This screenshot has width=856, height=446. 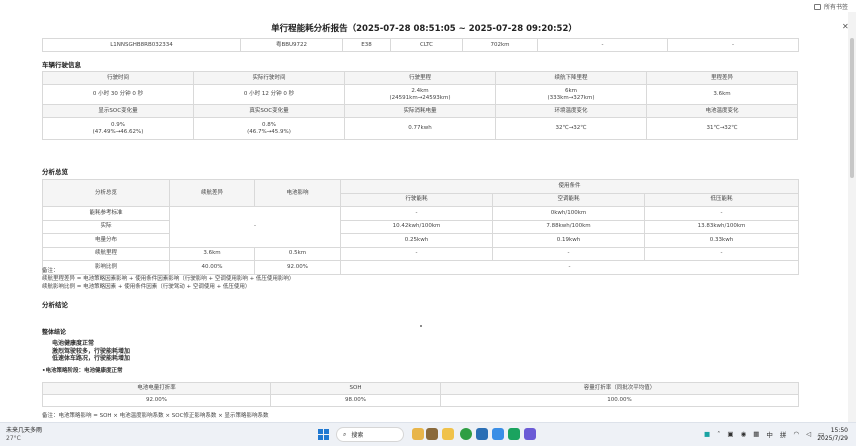 I want to click on header-cell: 空调能耗, so click(x=568, y=199).